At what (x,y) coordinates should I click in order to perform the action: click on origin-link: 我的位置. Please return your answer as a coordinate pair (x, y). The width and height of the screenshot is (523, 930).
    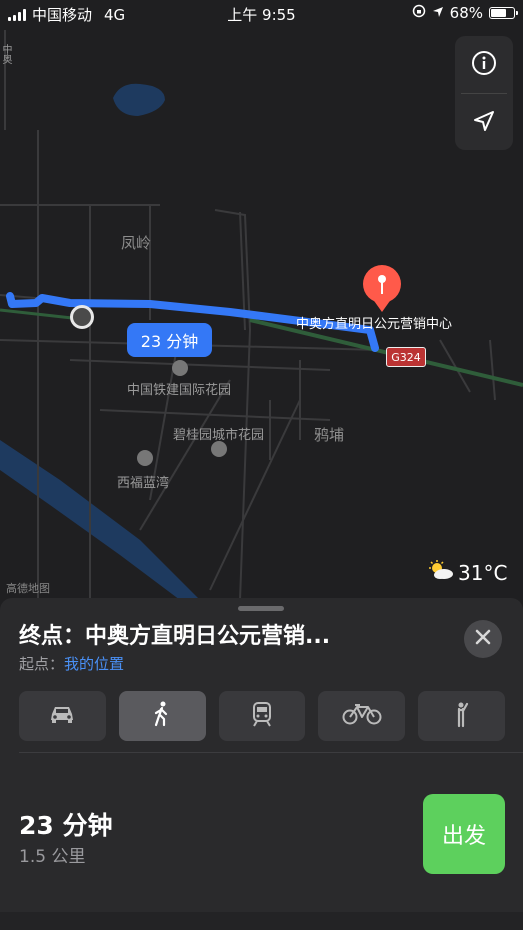
    Looking at the image, I should click on (94, 664).